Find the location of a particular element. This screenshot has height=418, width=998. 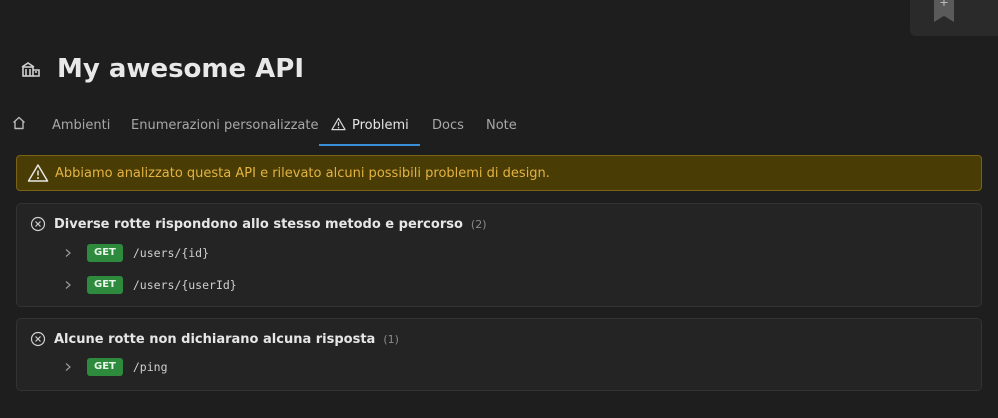

tab-problemi: Problemi is located at coordinates (369, 126).